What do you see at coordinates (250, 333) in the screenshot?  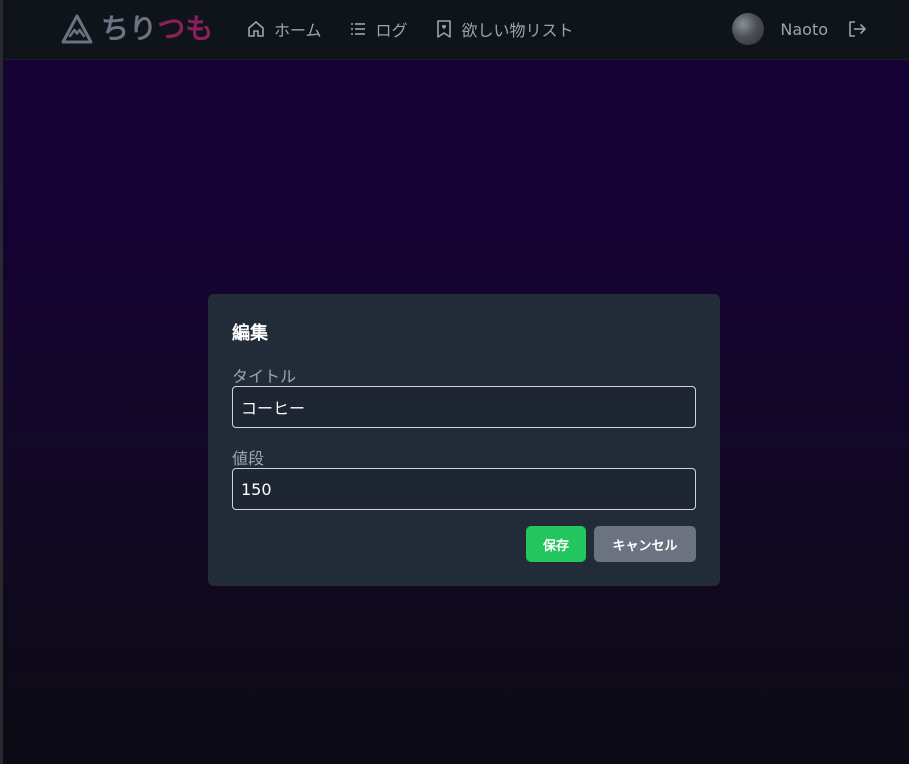 I see `modal-title: 編集` at bounding box center [250, 333].